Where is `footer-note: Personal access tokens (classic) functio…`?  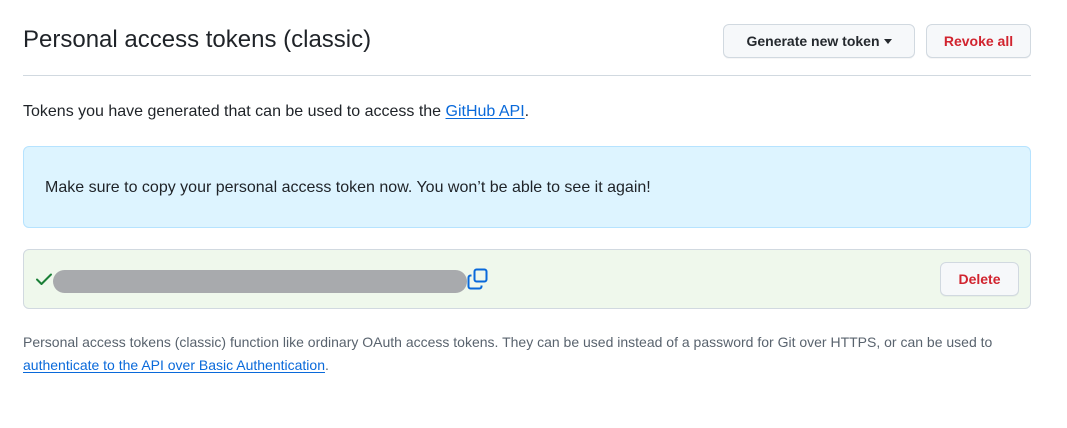 footer-note: Personal access tokens (classic) functio… is located at coordinates (531, 354).